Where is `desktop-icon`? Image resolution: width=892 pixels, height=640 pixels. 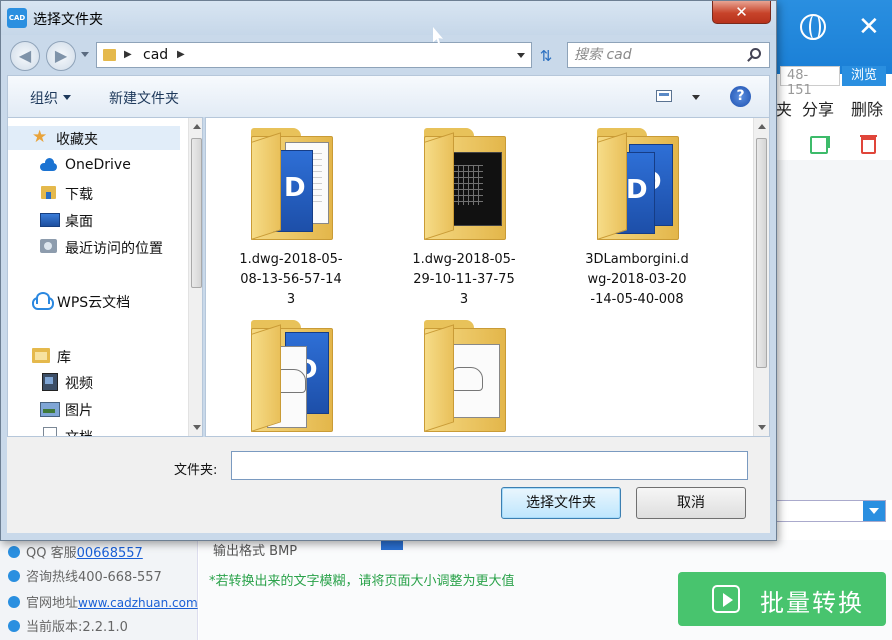 desktop-icon is located at coordinates (50, 219).